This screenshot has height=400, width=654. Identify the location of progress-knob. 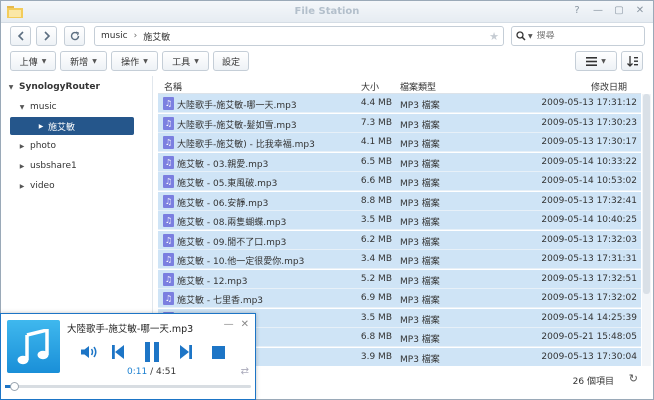
(15, 386).